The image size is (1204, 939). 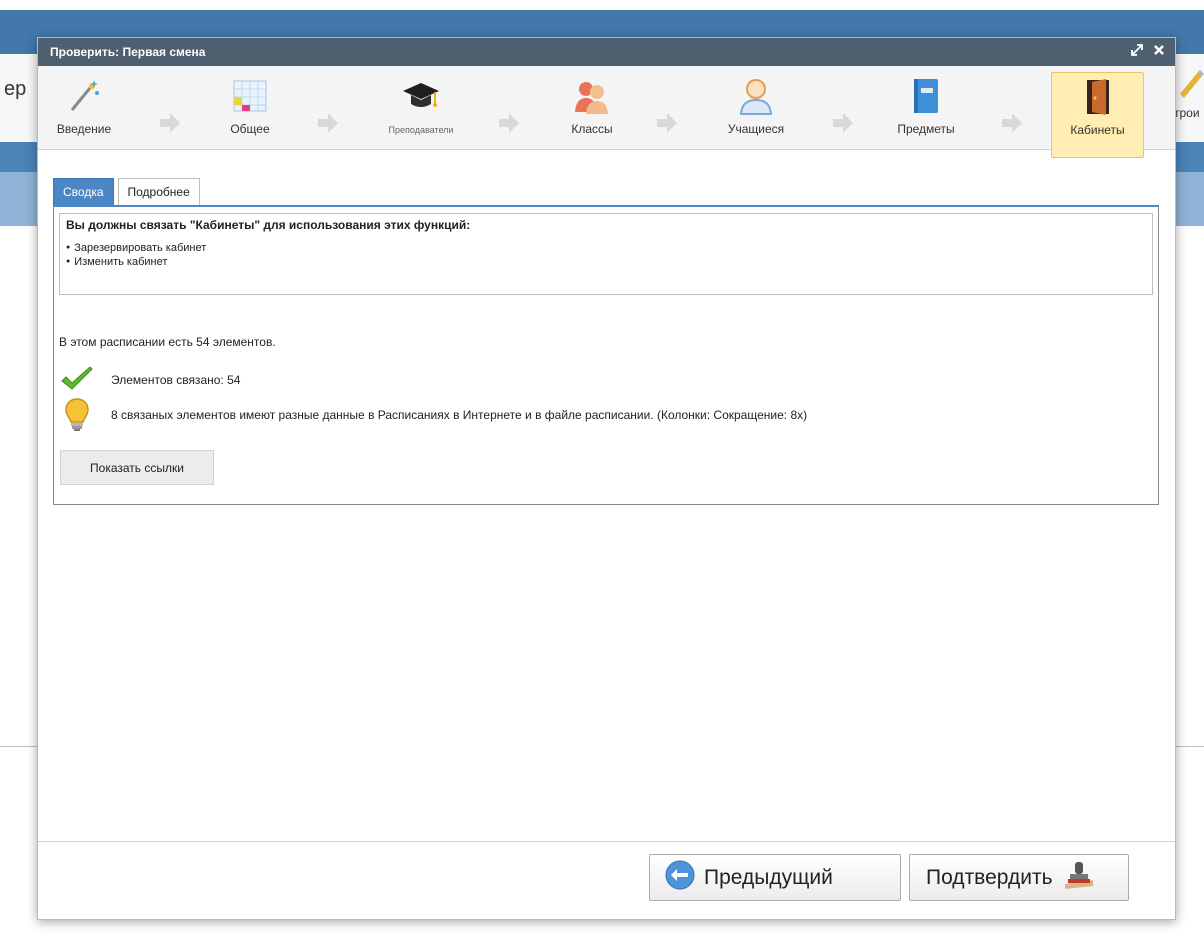 I want to click on background-toolbar-label: трои, so click(x=1187, y=113).